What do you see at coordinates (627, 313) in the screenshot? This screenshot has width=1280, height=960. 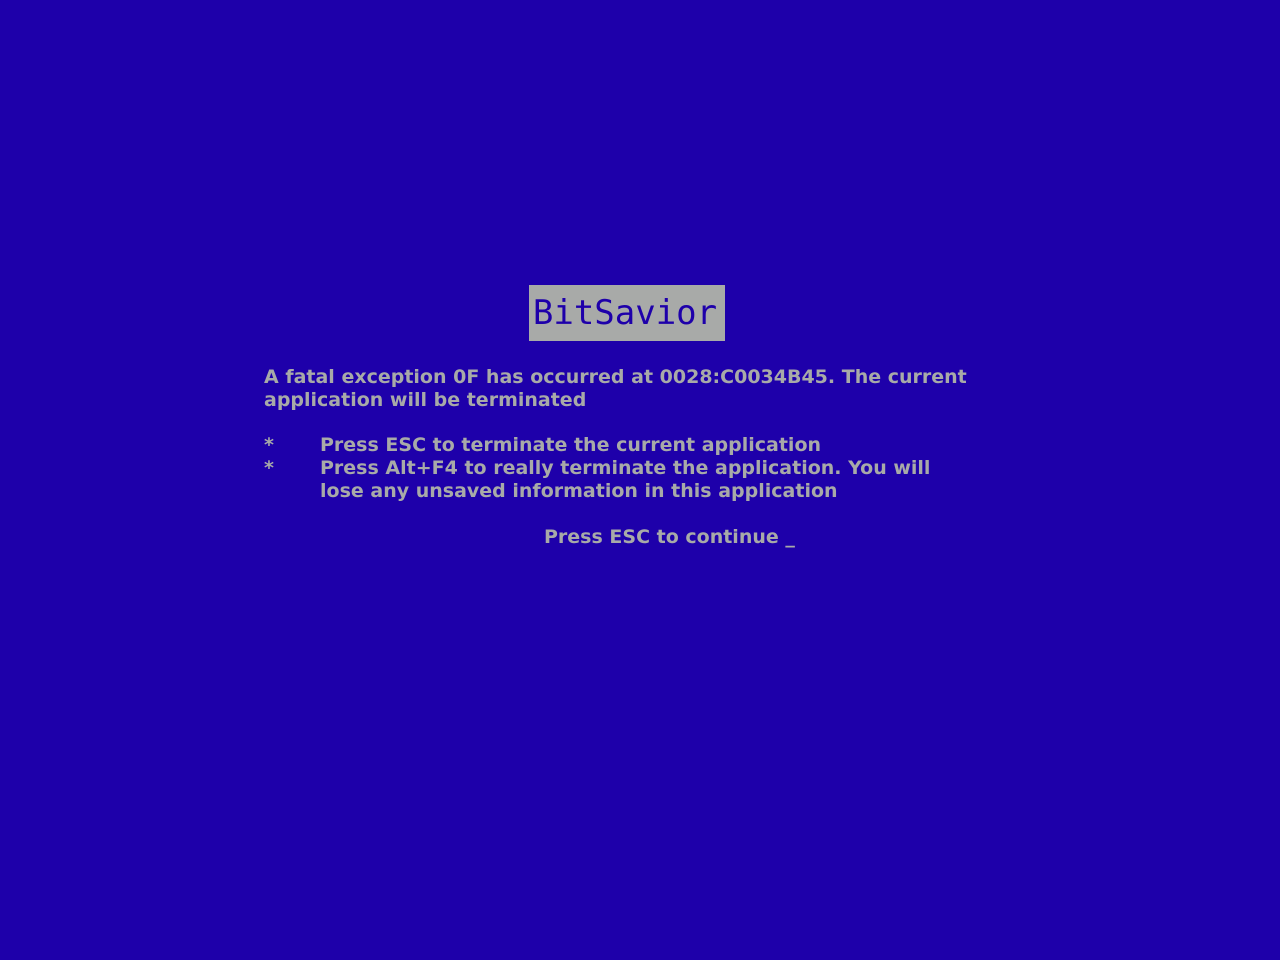 I see `app-title-badge: BitSavior` at bounding box center [627, 313].